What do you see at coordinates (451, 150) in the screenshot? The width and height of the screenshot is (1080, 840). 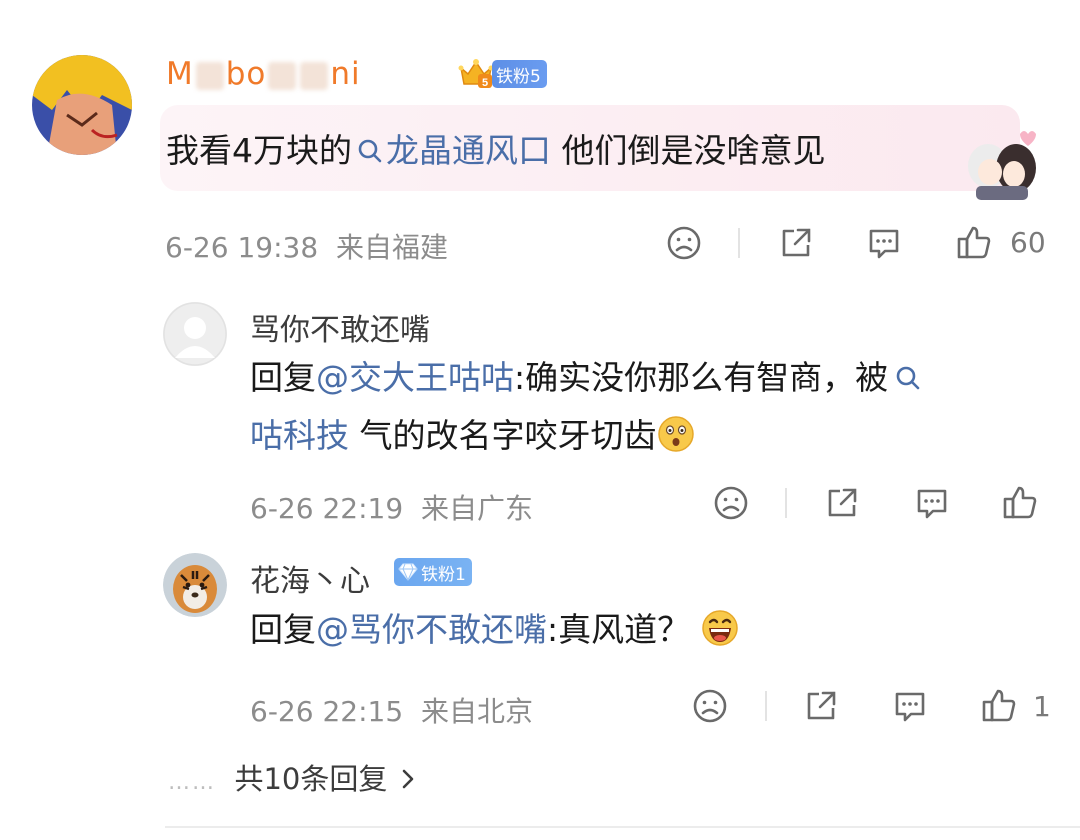 I see `topic-link: 龙晶通风口` at bounding box center [451, 150].